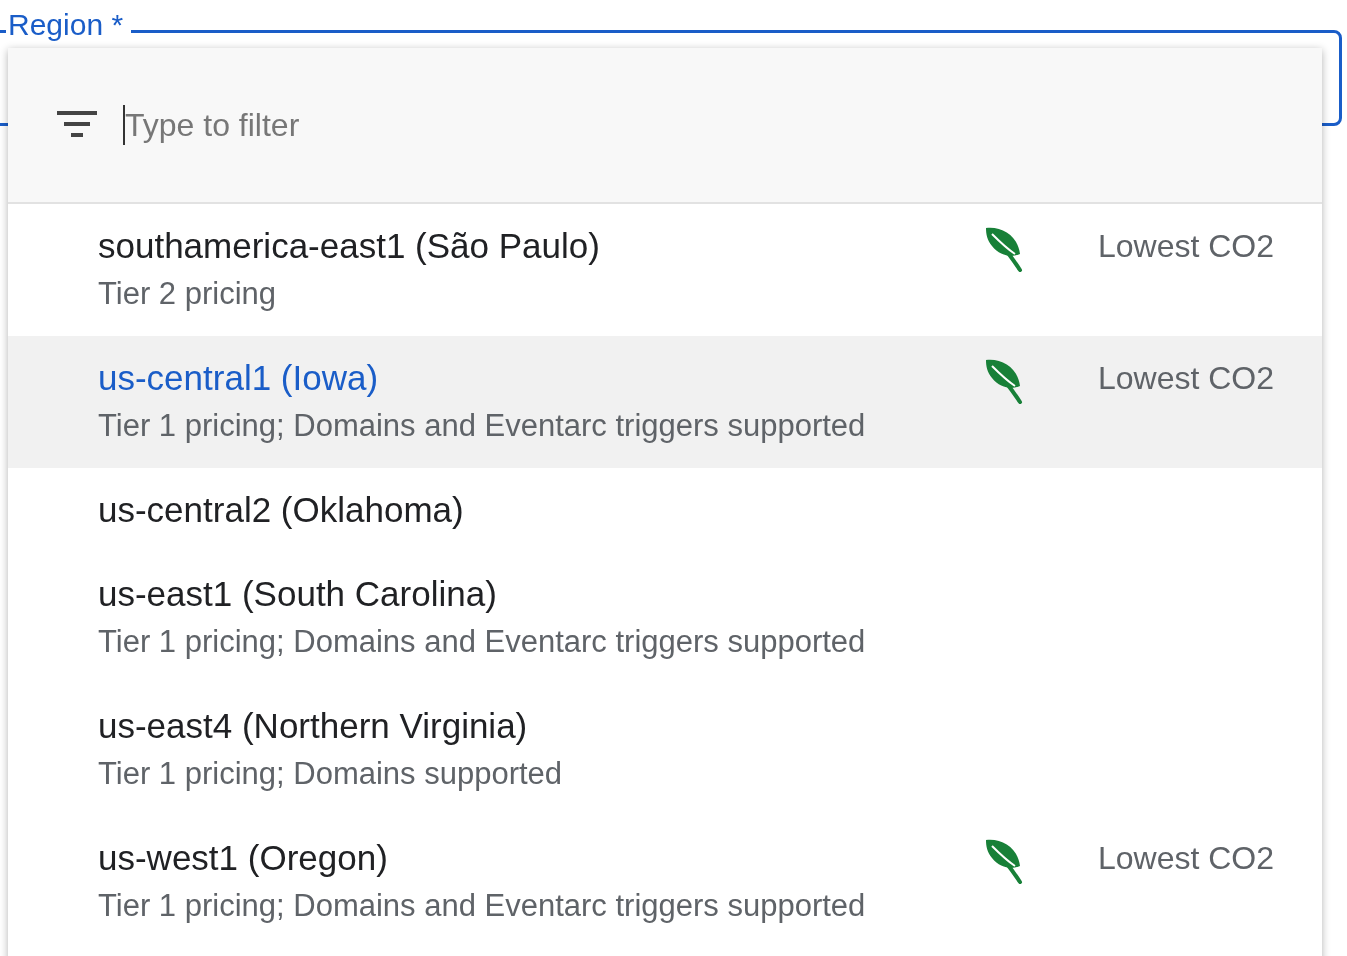 The image size is (1347, 956). Describe the element at coordinates (665, 402) in the screenshot. I see `region-option: us-central1 (Iowa) Tier 1 pricing; Domains and Eventarc triggers supported Lowest CO2` at that location.